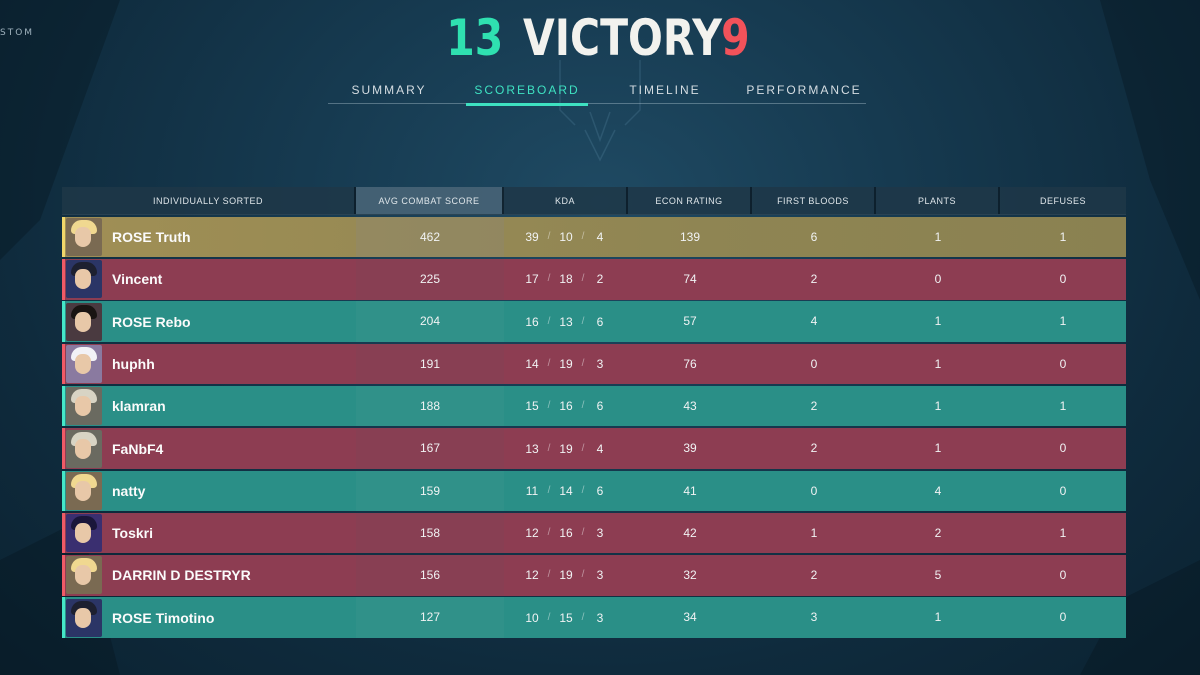  I want to click on avg-combat-score: 127, so click(430, 617).